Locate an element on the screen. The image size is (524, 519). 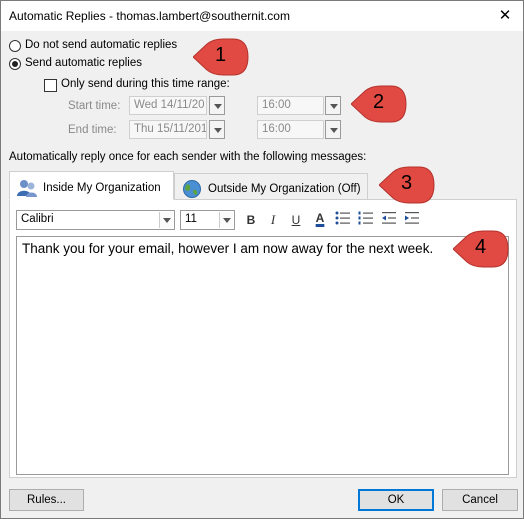
font-family-value: Calibri is located at coordinates (37, 219).